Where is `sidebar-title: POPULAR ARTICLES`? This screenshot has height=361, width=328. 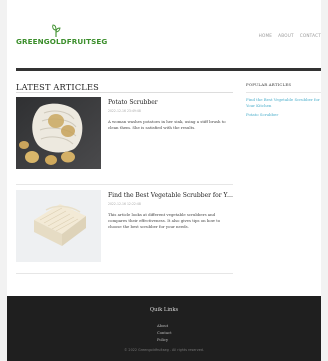
sidebar-title: POPULAR ARTICLES is located at coordinates (269, 84).